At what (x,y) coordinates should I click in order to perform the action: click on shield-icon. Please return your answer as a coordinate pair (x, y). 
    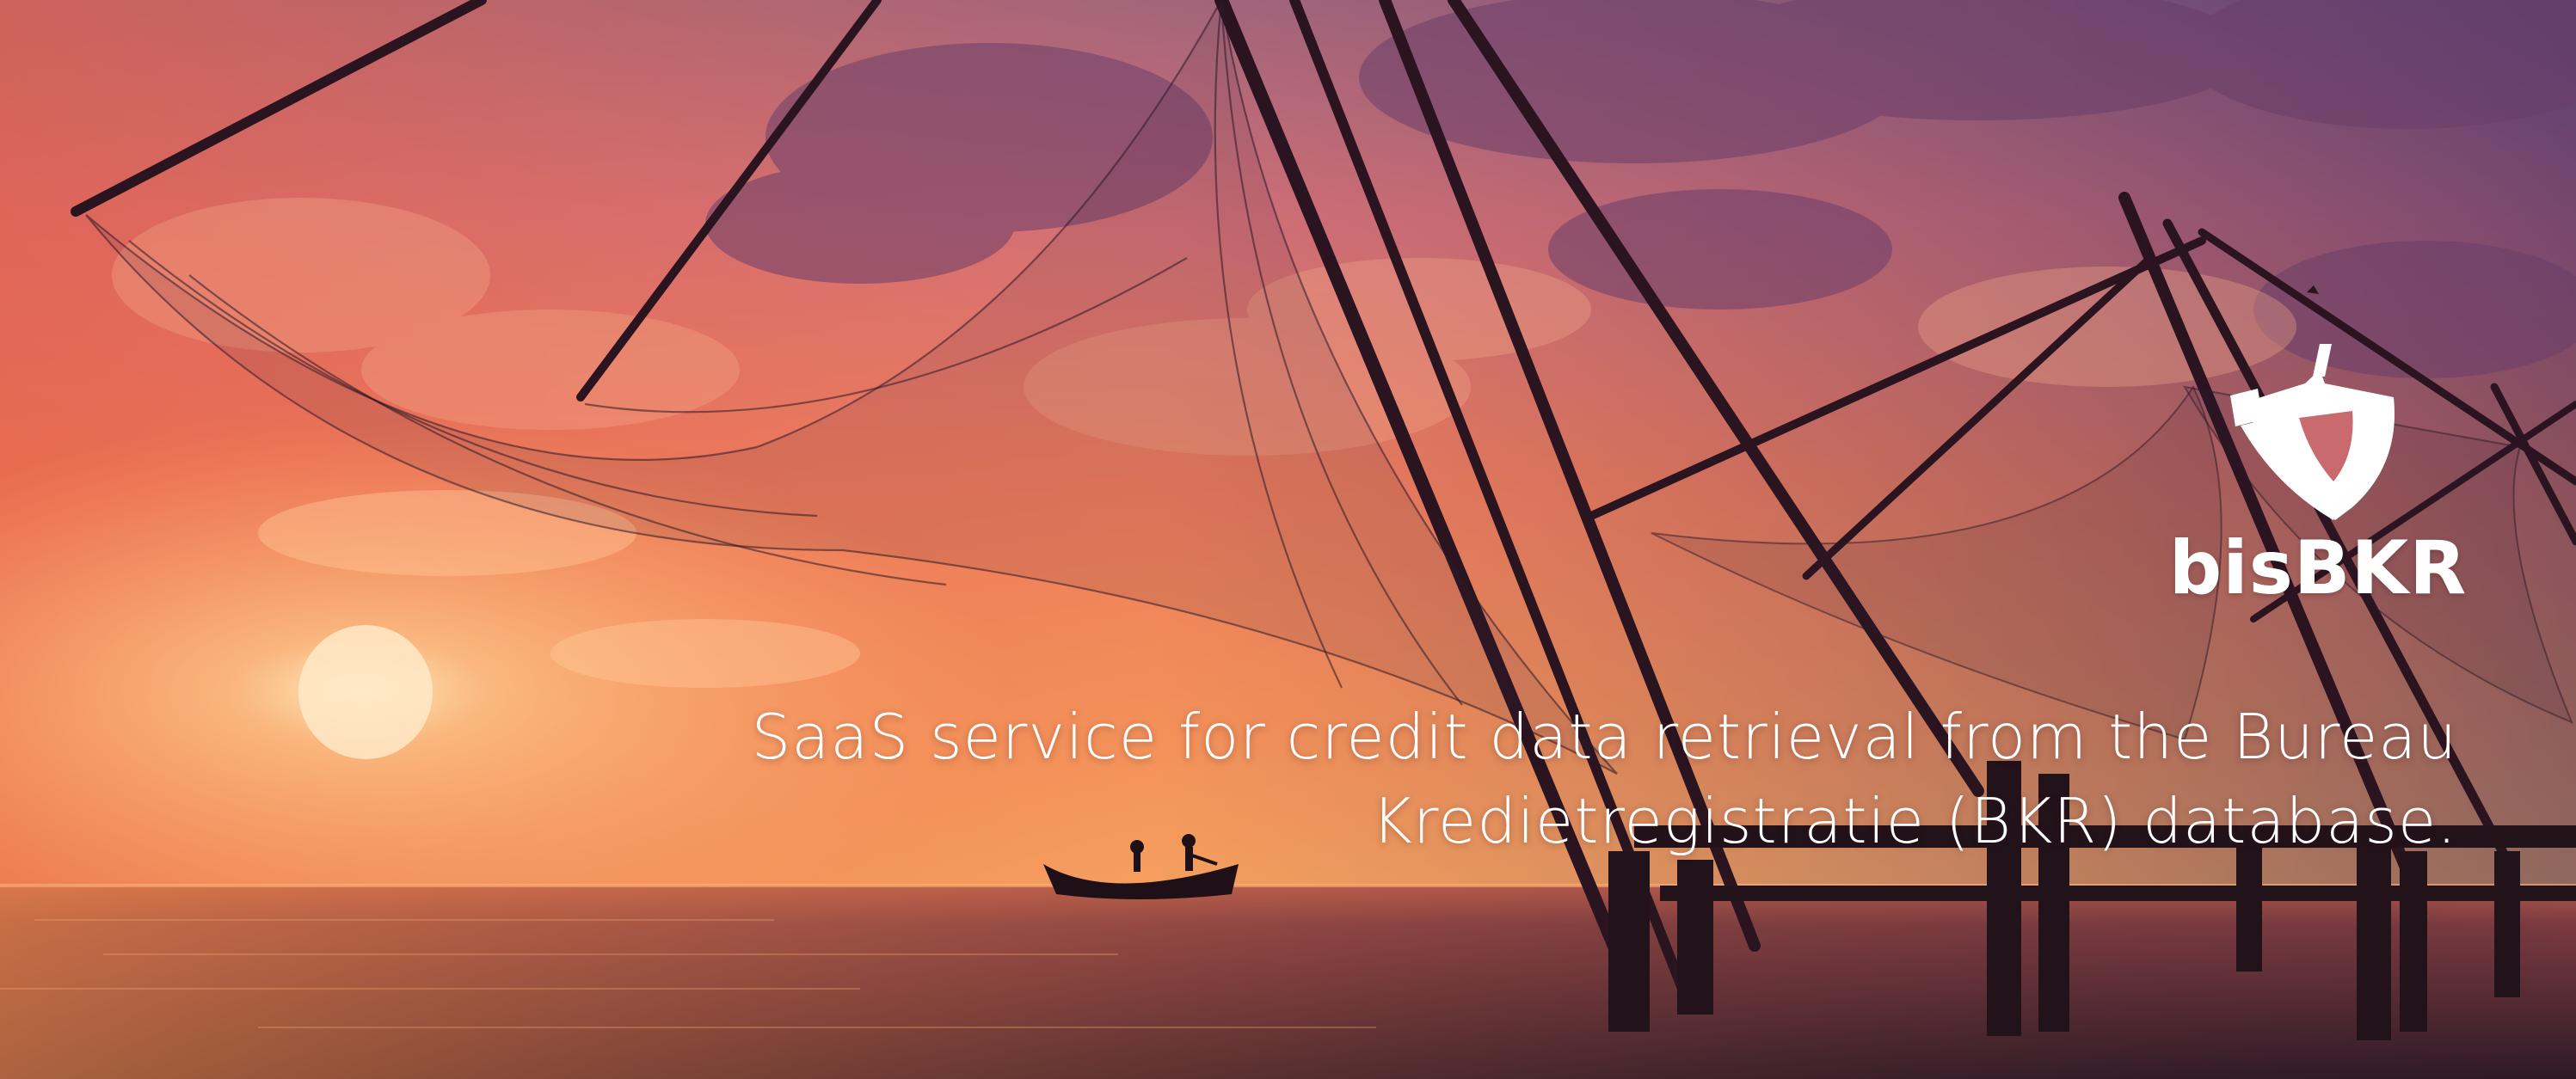
    Looking at the image, I should click on (2312, 432).